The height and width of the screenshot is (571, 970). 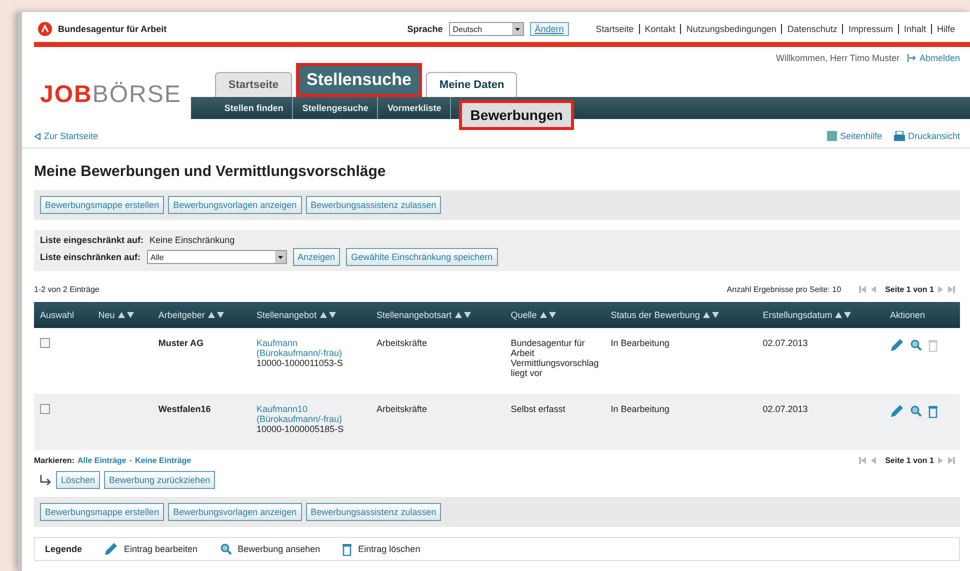 What do you see at coordinates (359, 80) in the screenshot?
I see `callout-label: Stellensuche` at bounding box center [359, 80].